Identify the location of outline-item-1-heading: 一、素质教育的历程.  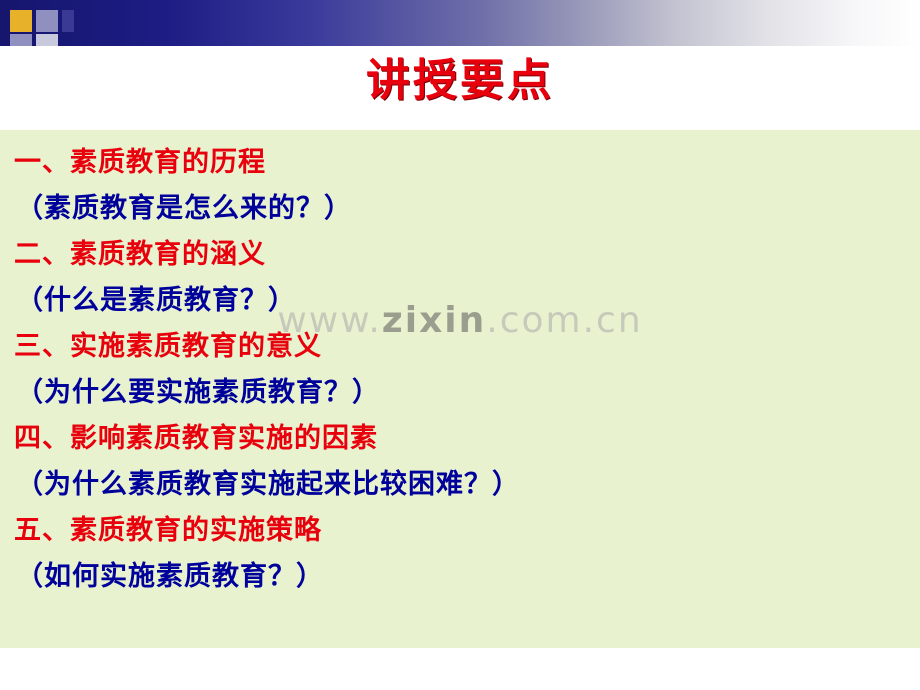
(140, 162).